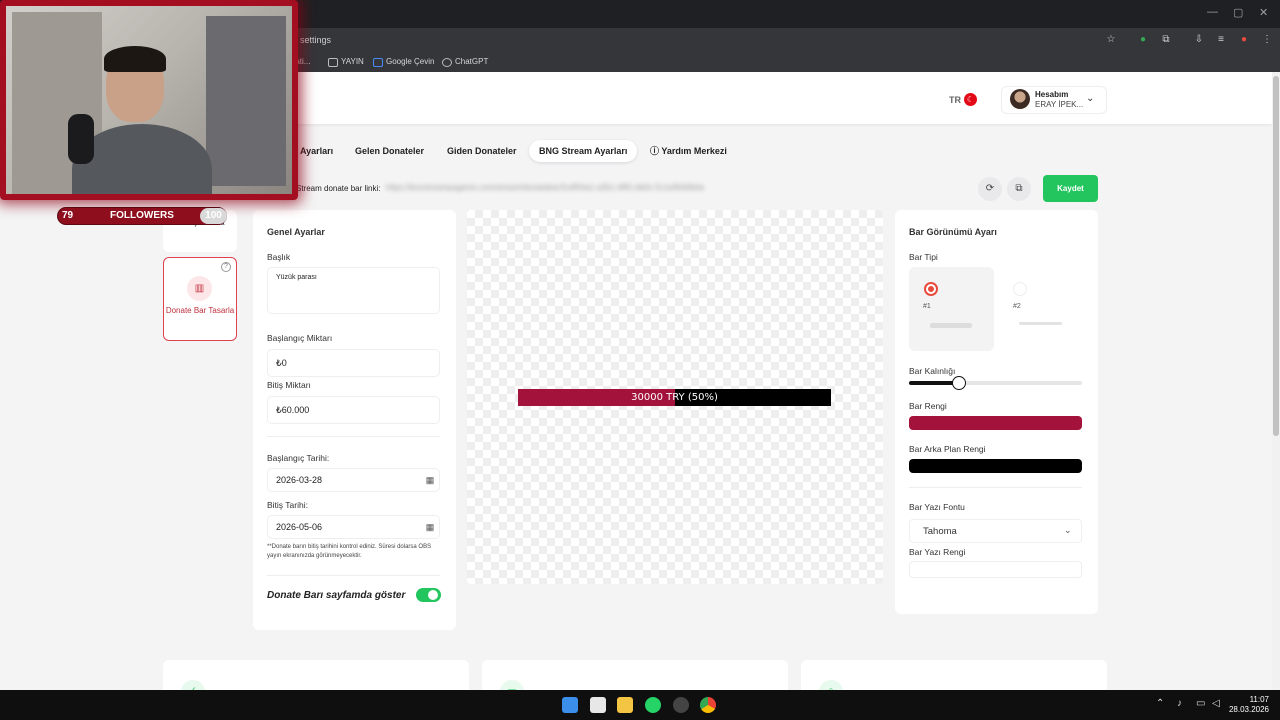  Describe the element at coordinates (353, 480) in the screenshot. I see `start-date-input: 2026-03-28` at that location.